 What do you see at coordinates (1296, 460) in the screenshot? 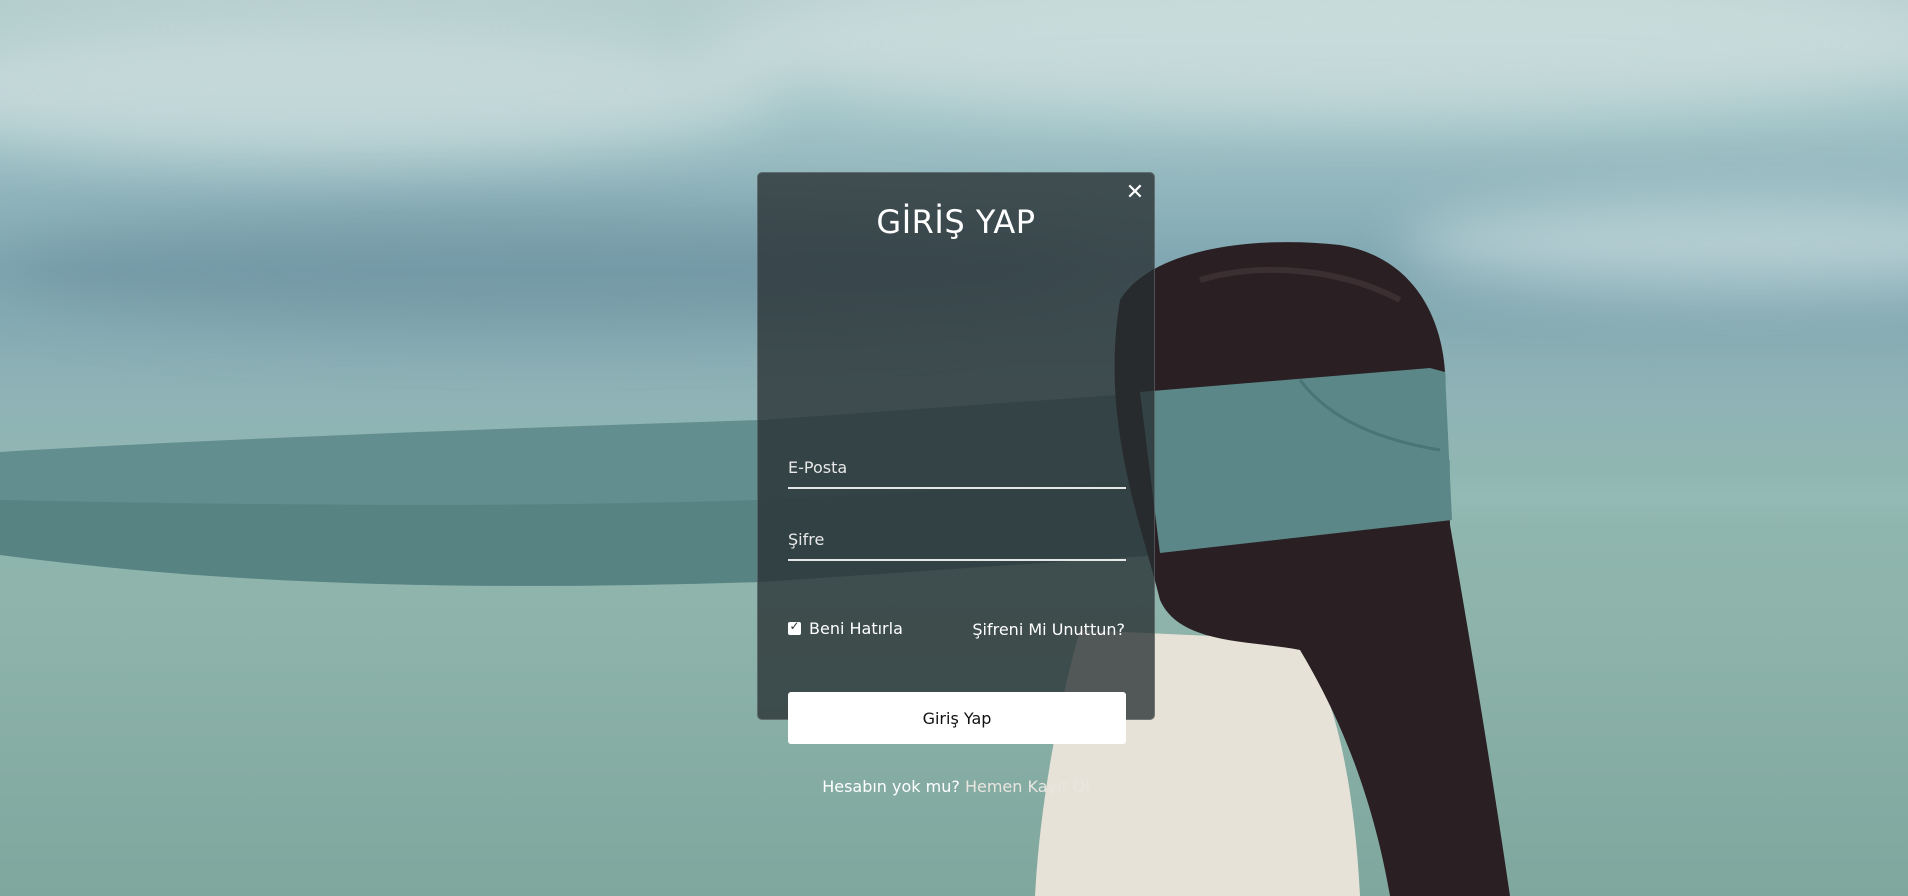
I see `blindfold-band` at bounding box center [1296, 460].